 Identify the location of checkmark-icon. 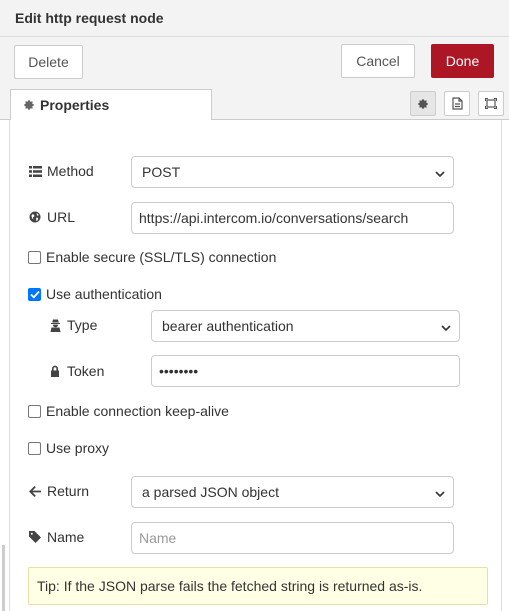
(34, 294).